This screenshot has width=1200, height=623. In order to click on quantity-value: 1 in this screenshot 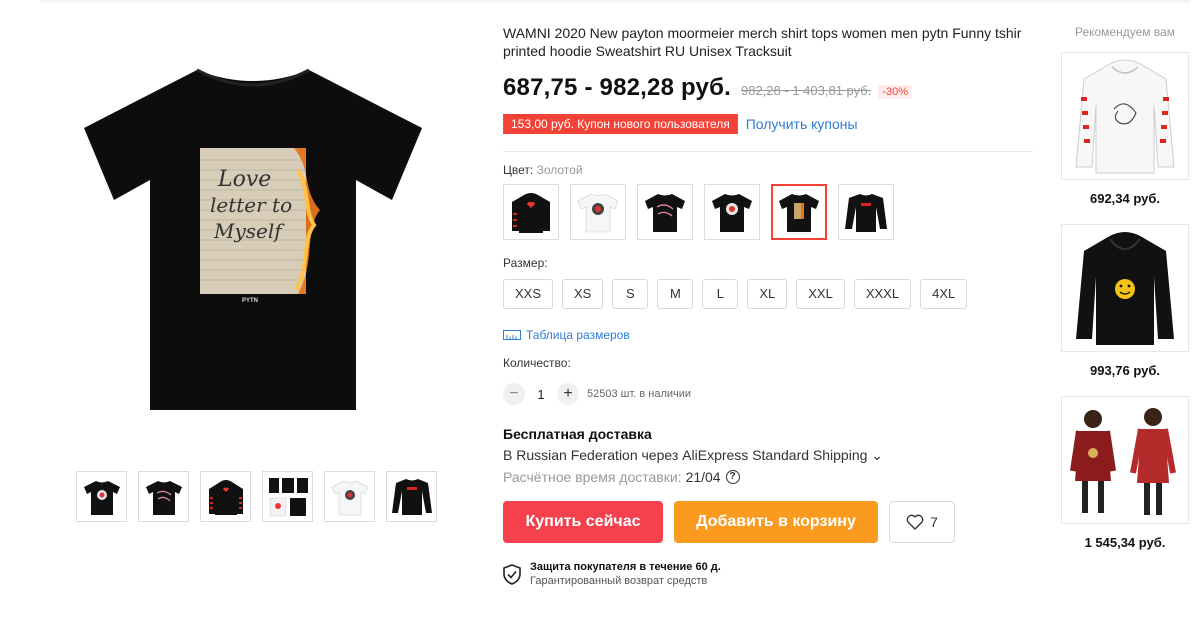, I will do `click(541, 394)`.